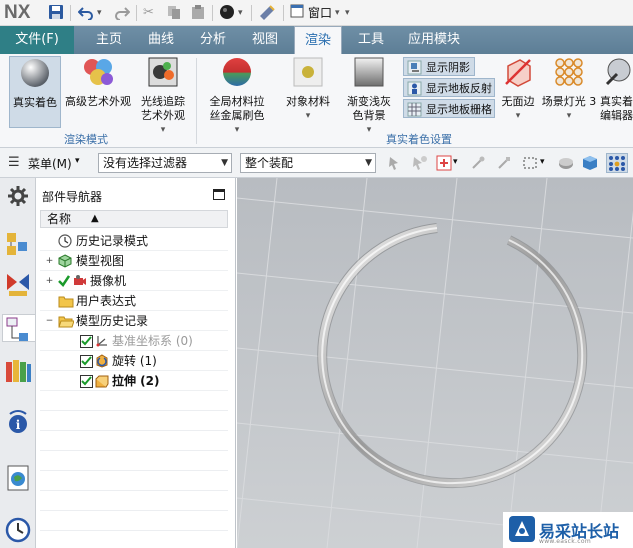 The height and width of the screenshot is (548, 633). What do you see at coordinates (134, 241) in the screenshot?
I see `tree-row-history-mode: 历史记录模式` at bounding box center [134, 241].